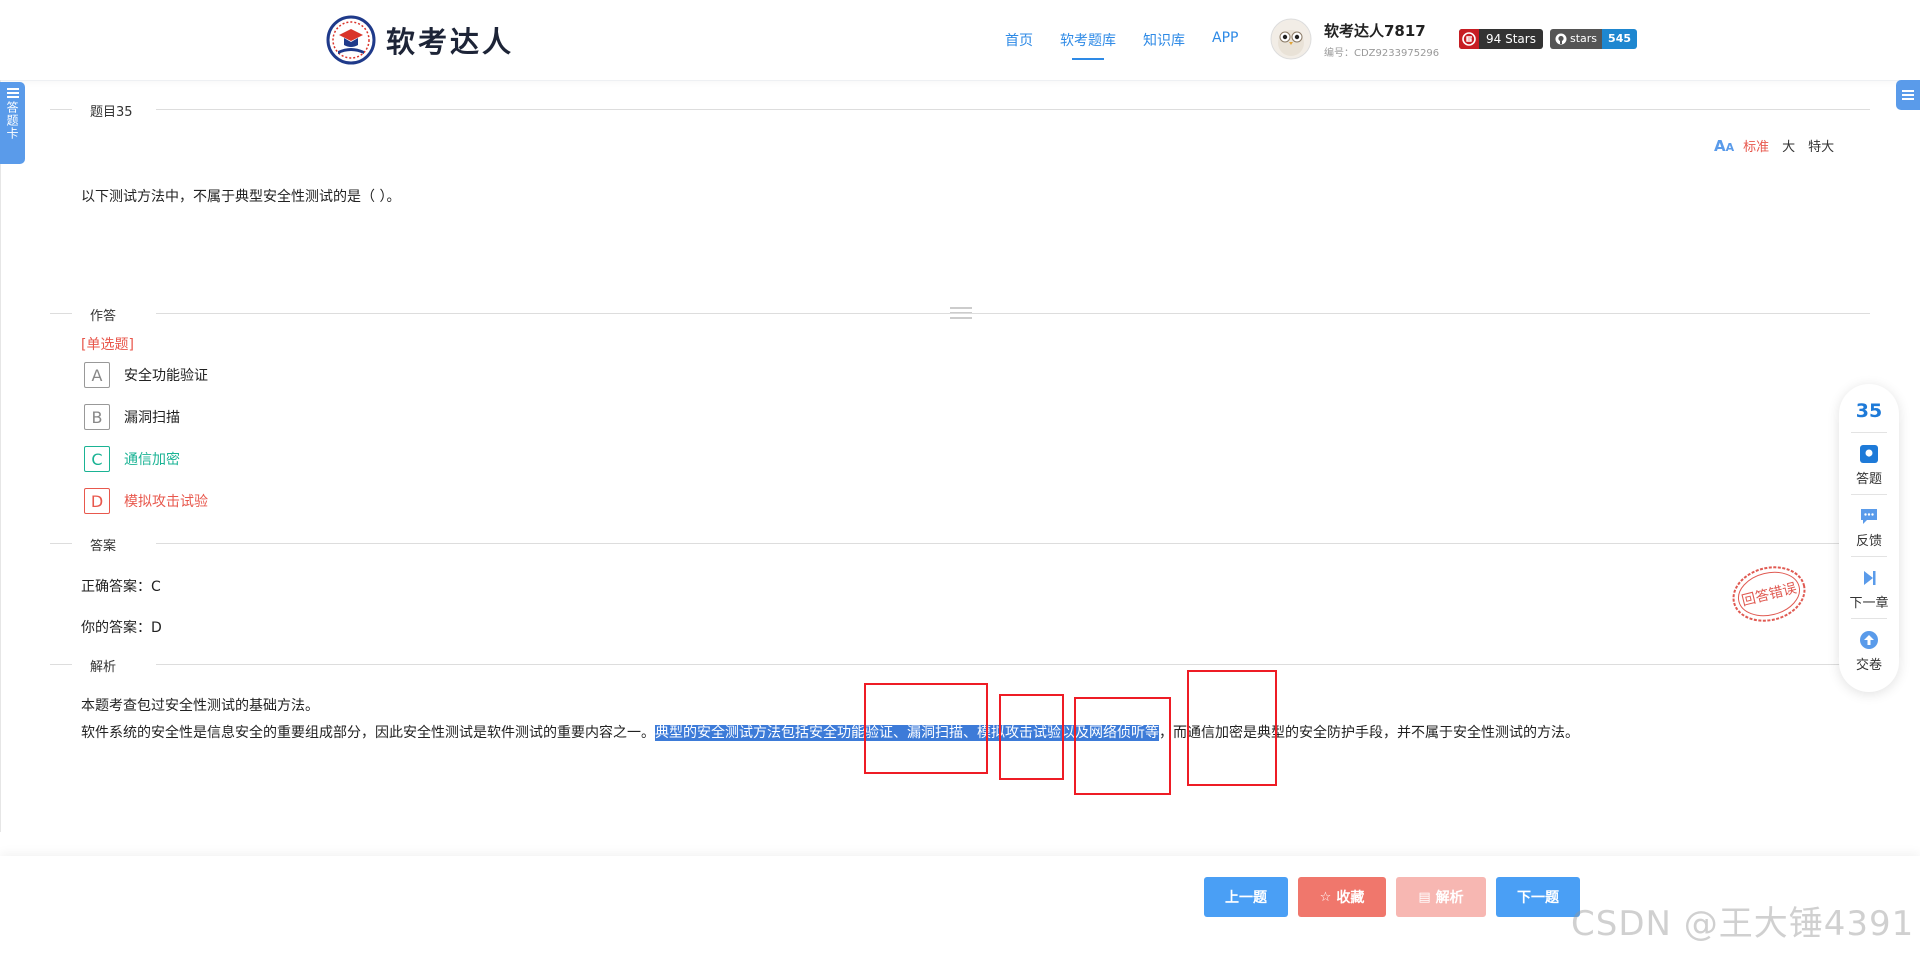 This screenshot has height=953, width=1920. I want to click on option-d: D 模拟攻击试验, so click(146, 501).